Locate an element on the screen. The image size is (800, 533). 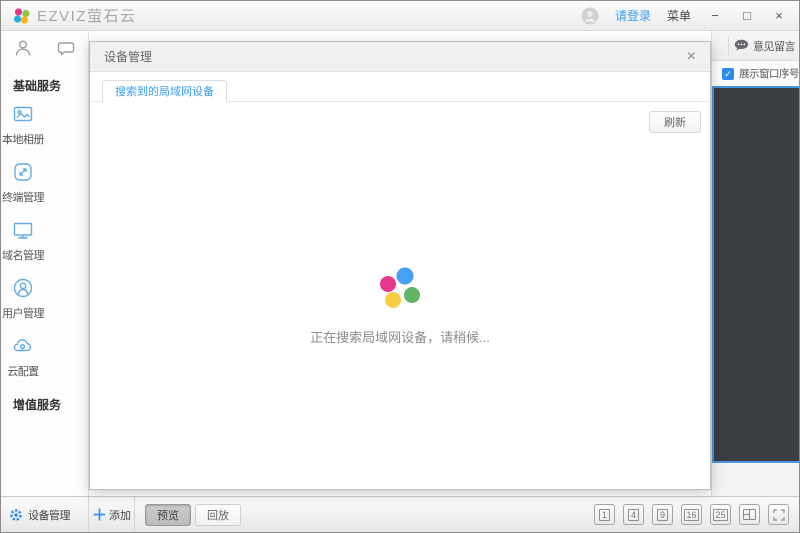
sidebar-item-cloud-config: 云配置 is located at coordinates (23, 356).